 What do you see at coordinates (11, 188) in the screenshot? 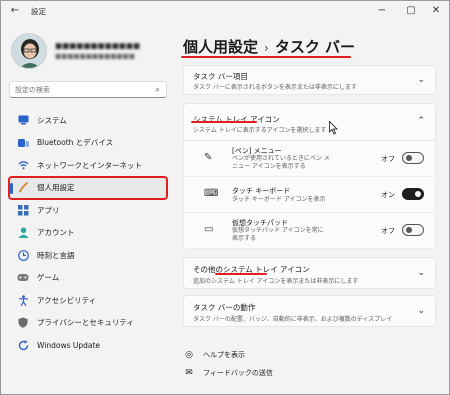
I see `active-indicator` at bounding box center [11, 188].